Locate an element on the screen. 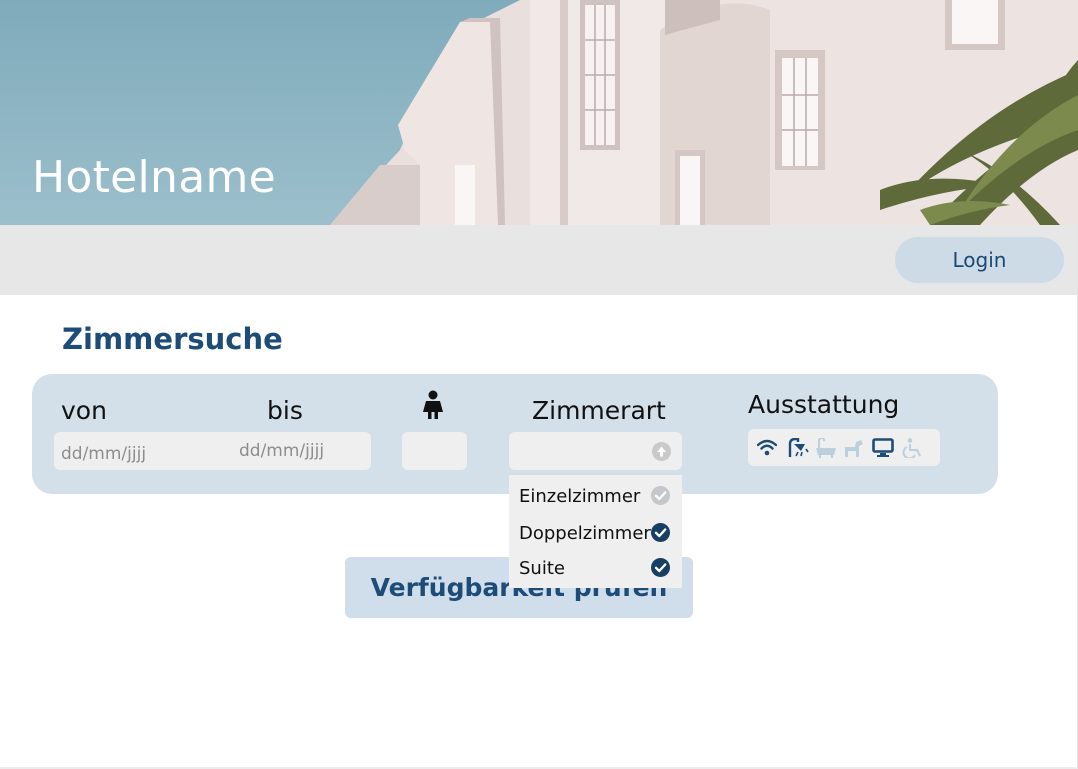 Image resolution: width=1078 pixels, height=769 pixels. chevron-up-icon is located at coordinates (661, 454).